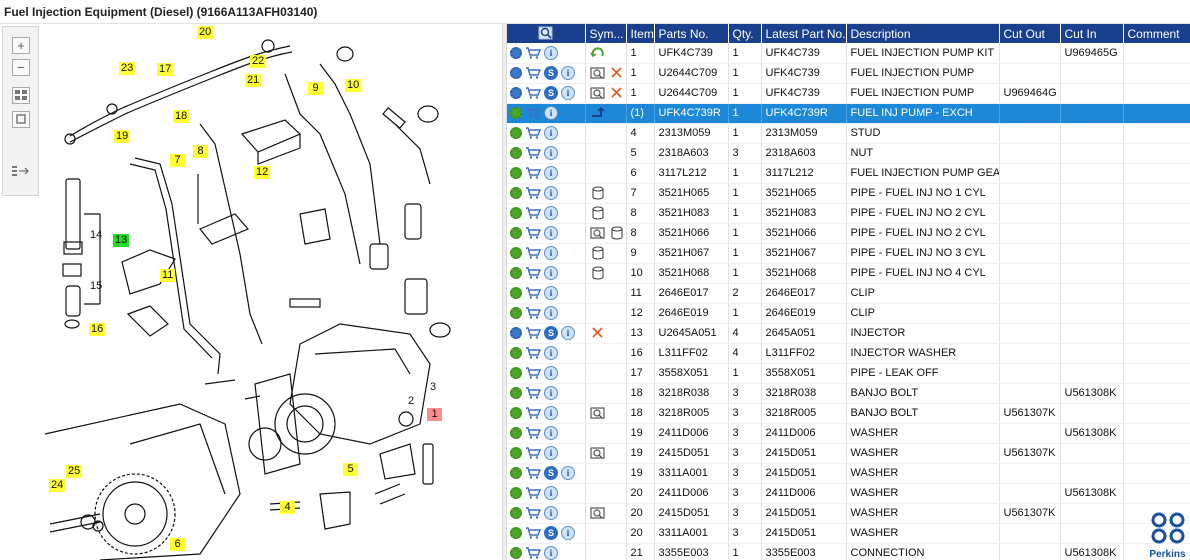 This screenshot has height=560, width=1190. I want to click on cell-parts-no: 3521H083, so click(691, 213).